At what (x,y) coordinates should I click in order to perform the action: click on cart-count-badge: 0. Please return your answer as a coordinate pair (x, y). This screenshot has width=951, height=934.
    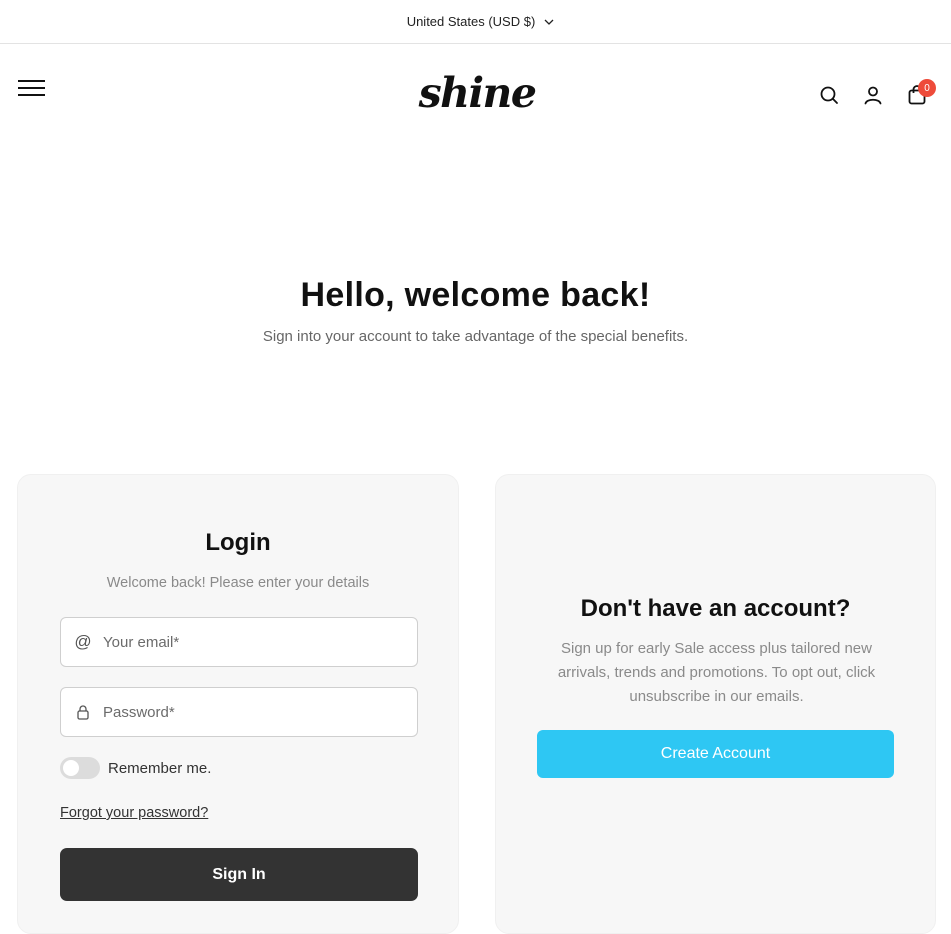
    Looking at the image, I should click on (927, 88).